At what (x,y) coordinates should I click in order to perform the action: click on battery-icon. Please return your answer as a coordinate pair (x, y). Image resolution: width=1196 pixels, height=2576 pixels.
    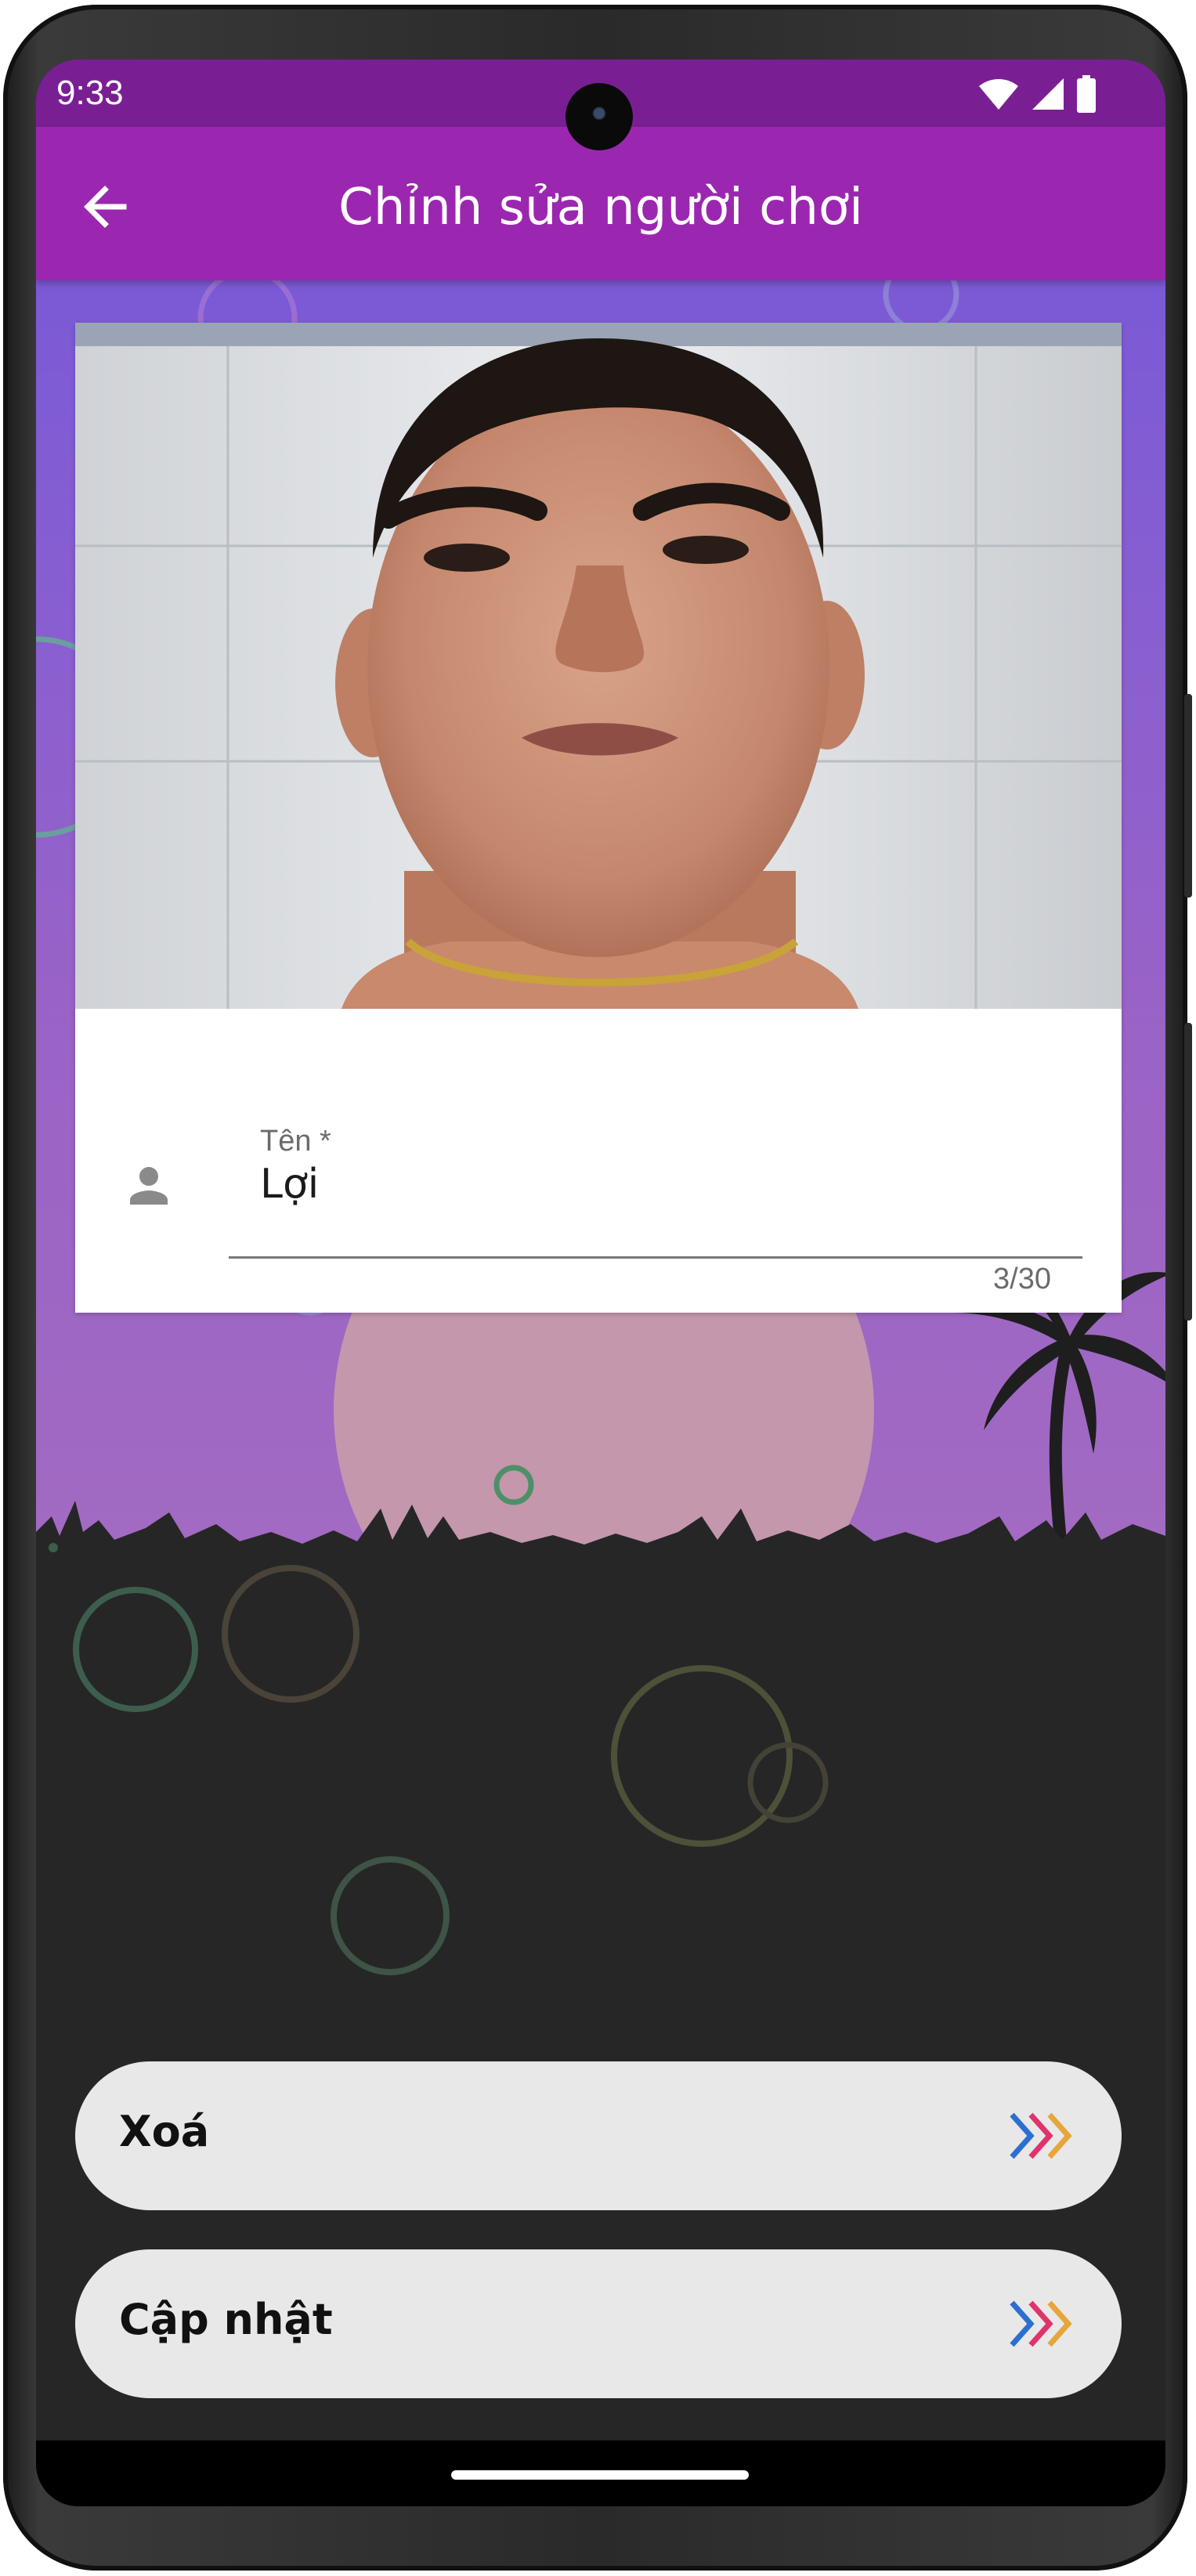
    Looking at the image, I should click on (1086, 94).